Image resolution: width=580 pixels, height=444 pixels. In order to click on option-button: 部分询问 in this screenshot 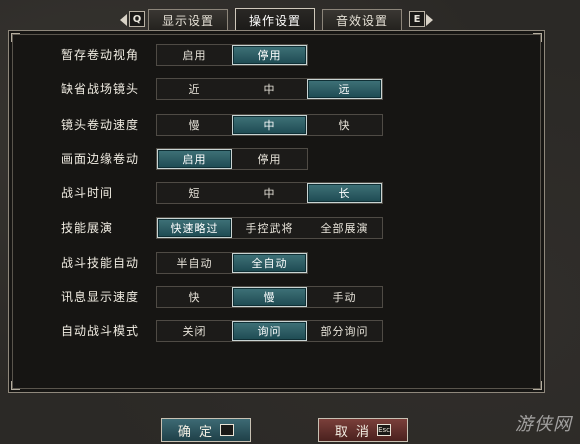, I will do `click(344, 331)`.